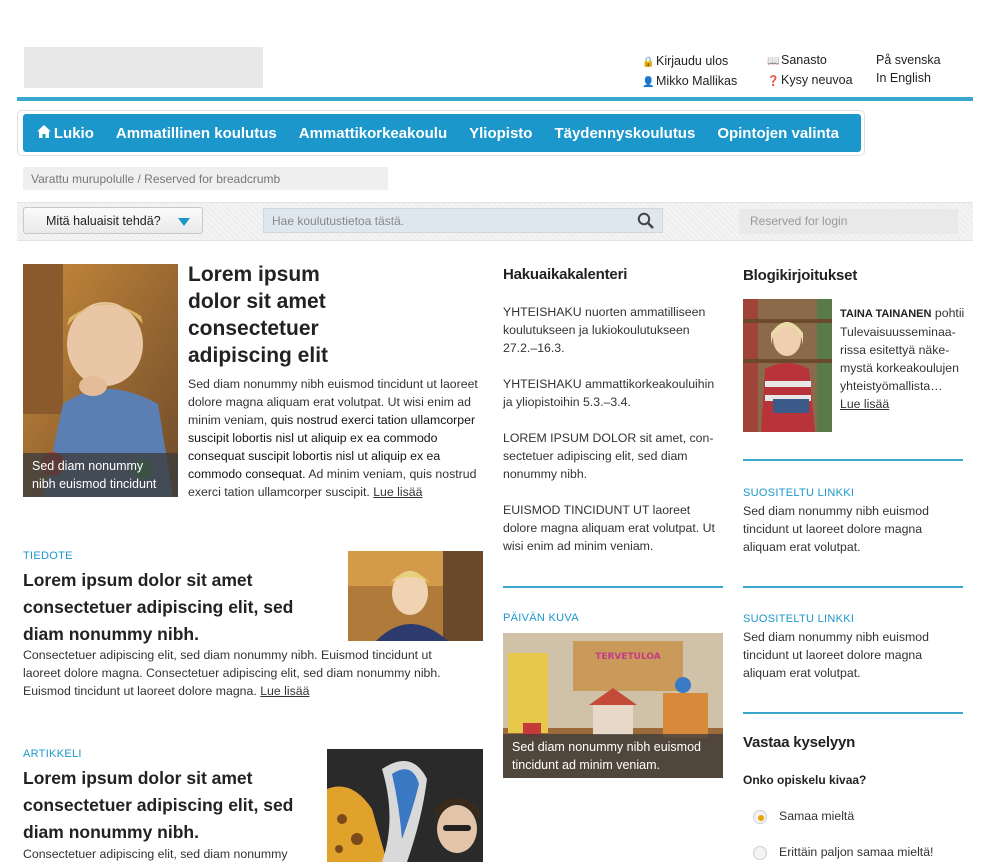 Image resolution: width=1001 pixels, height=862 pixels. Describe the element at coordinates (810, 81) in the screenshot. I see `ask-link: ❓ Kysy neuvoa` at that location.